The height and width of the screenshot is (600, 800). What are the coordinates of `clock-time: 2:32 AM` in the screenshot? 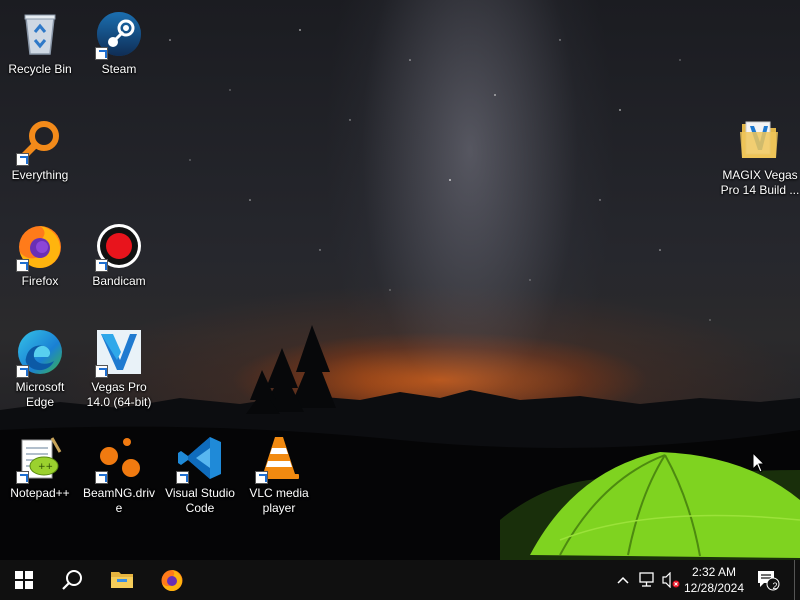 It's located at (714, 572).